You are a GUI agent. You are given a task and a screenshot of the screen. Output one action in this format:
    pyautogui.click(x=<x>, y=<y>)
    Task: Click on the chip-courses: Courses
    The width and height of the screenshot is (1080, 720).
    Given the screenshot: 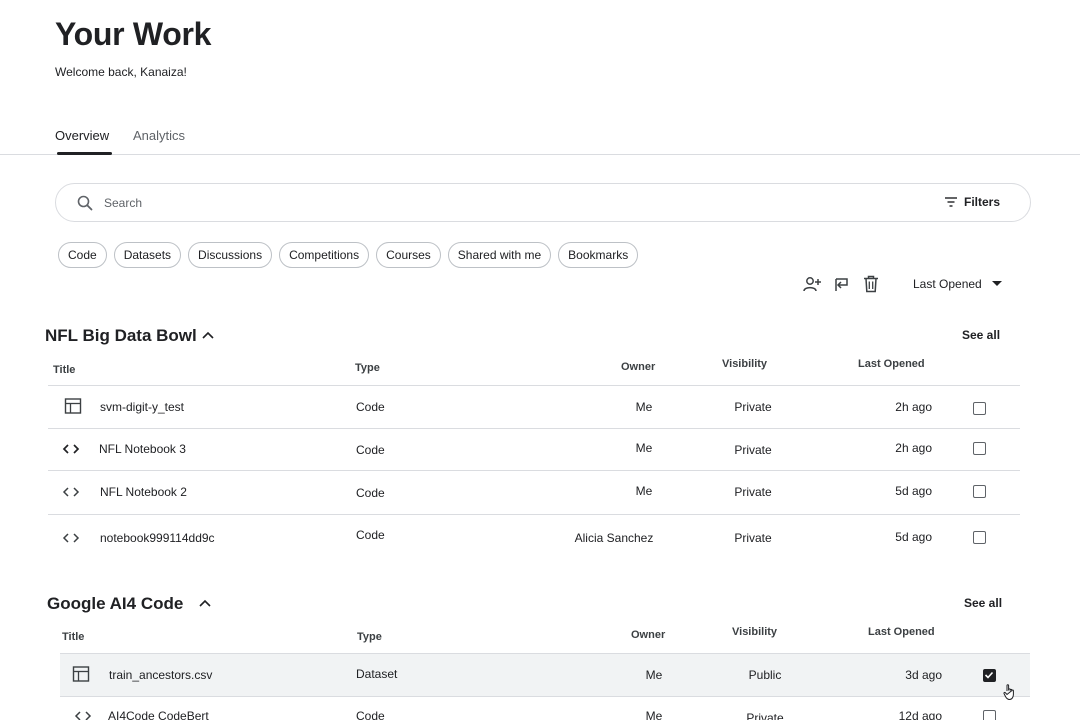 What is the action you would take?
    pyautogui.click(x=408, y=255)
    